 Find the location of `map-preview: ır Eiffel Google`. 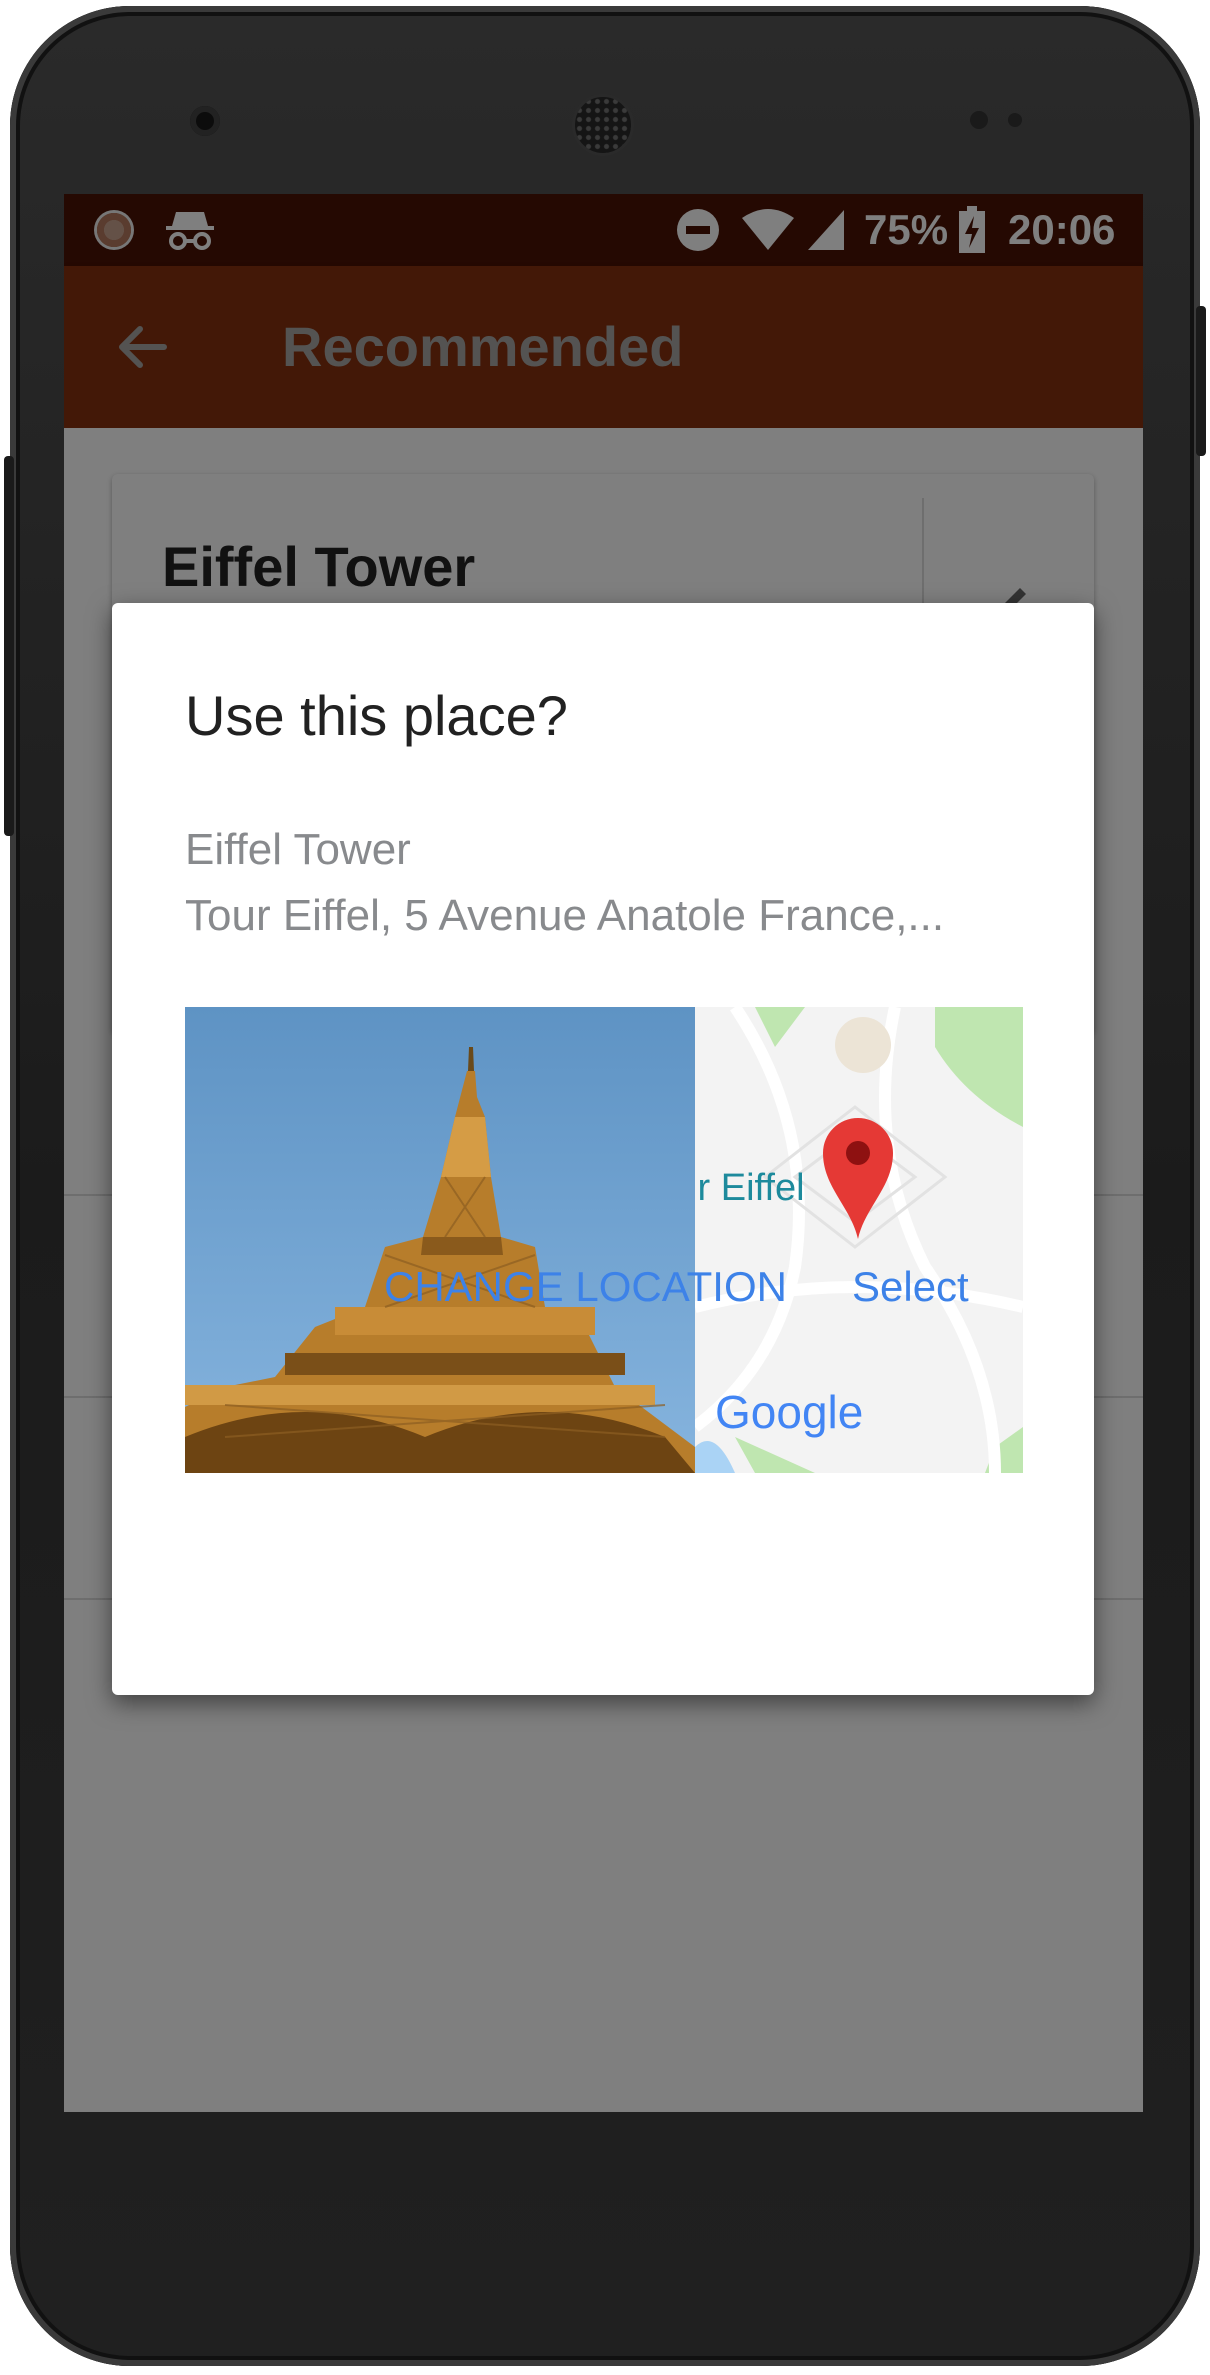

map-preview: ır Eiffel Google is located at coordinates (859, 1240).